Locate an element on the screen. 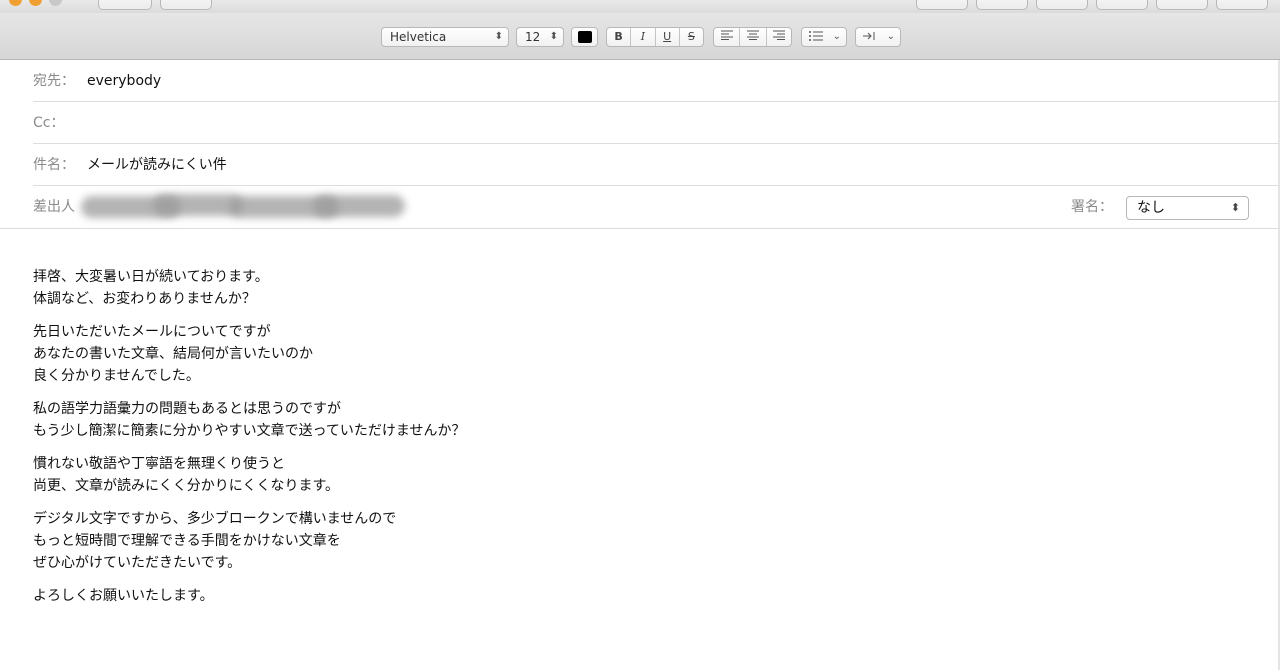 Image resolution: width=1280 pixels, height=670 pixels. text-color-button is located at coordinates (584, 37).